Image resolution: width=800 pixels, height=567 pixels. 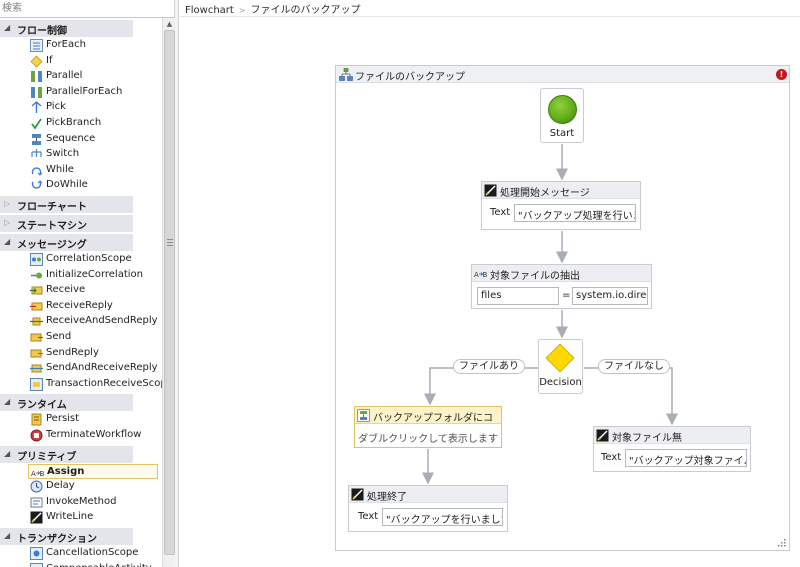 I want to click on scroll-thumb, so click(x=169, y=292).